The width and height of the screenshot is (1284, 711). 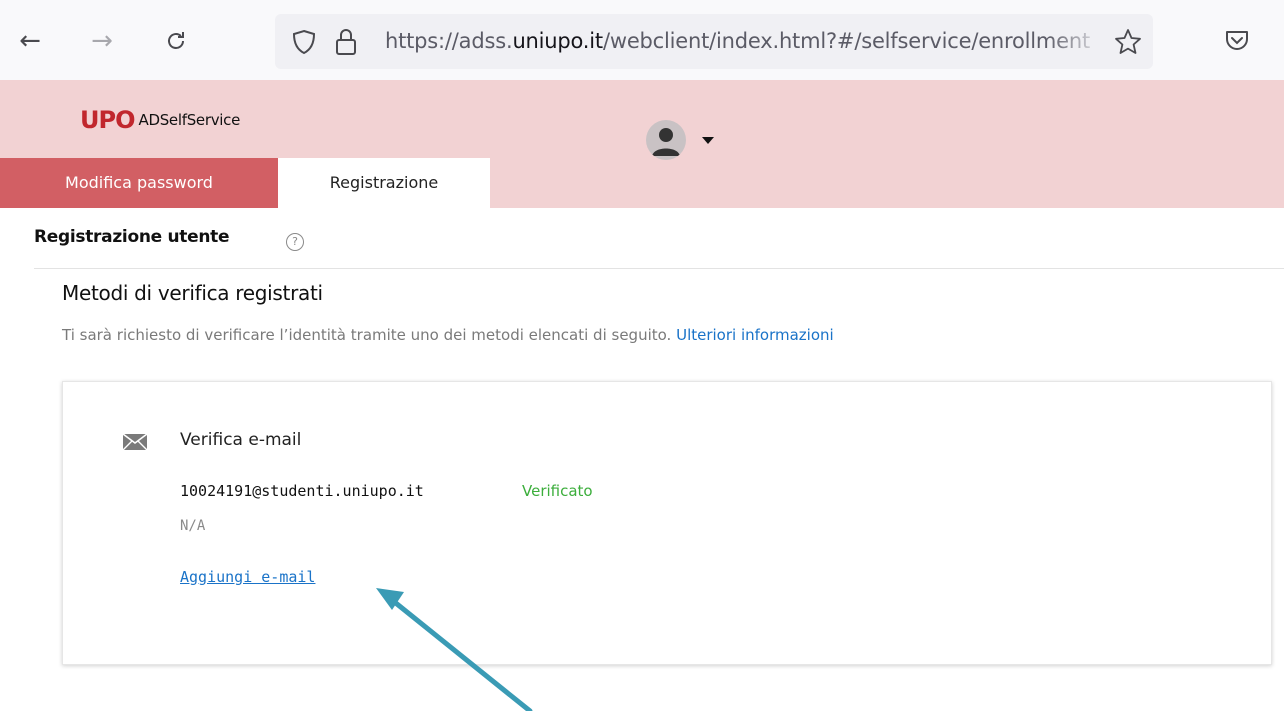 What do you see at coordinates (132, 237) in the screenshot?
I see `page-title: Registrazione utente` at bounding box center [132, 237].